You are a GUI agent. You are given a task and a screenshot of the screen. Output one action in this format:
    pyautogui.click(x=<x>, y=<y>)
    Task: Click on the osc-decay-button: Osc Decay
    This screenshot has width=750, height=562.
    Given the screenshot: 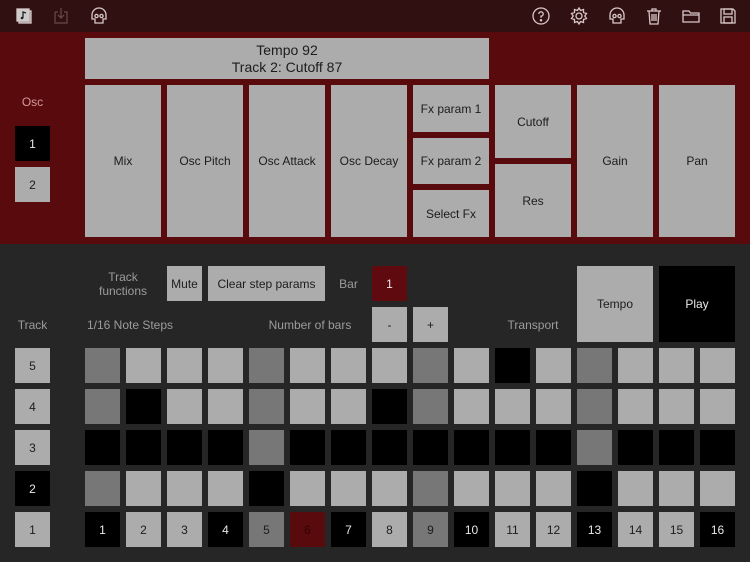 What is the action you would take?
    pyautogui.click(x=369, y=161)
    